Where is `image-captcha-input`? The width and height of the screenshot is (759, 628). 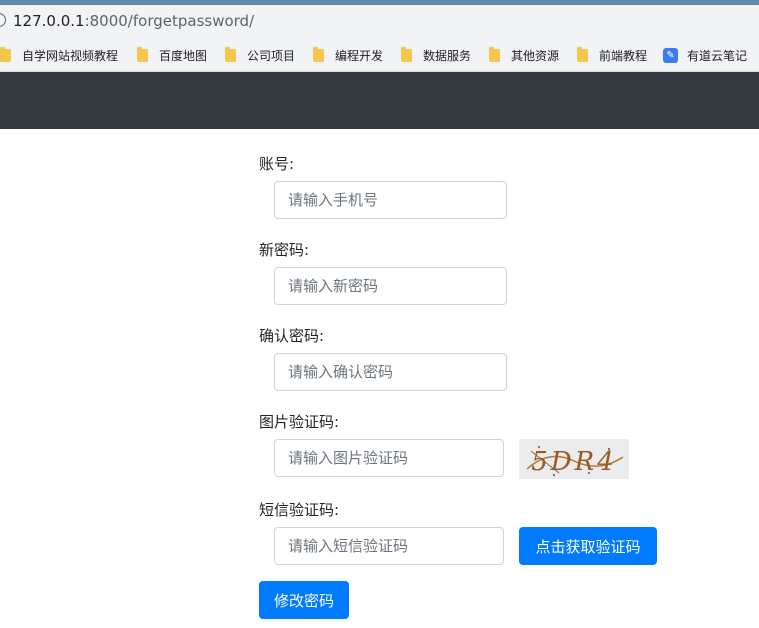 image-captcha-input is located at coordinates (389, 458).